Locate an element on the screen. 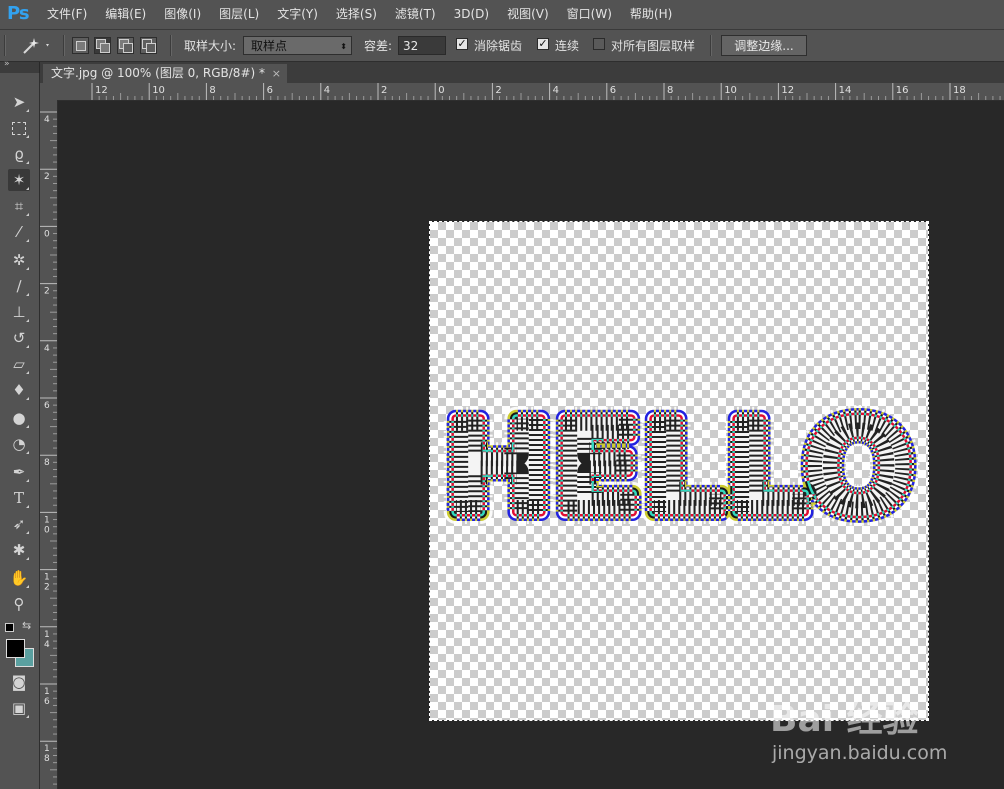 The width and height of the screenshot is (1004, 789). move-icon: ➤ is located at coordinates (19, 102).